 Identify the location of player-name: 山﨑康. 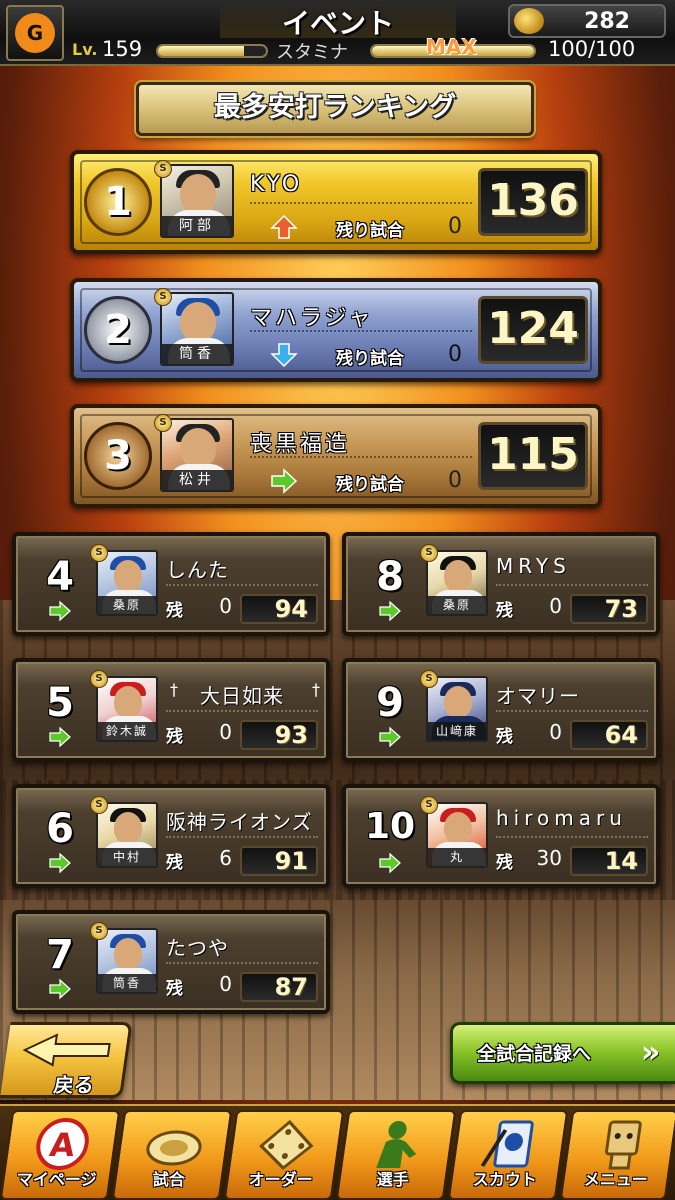
(457, 731).